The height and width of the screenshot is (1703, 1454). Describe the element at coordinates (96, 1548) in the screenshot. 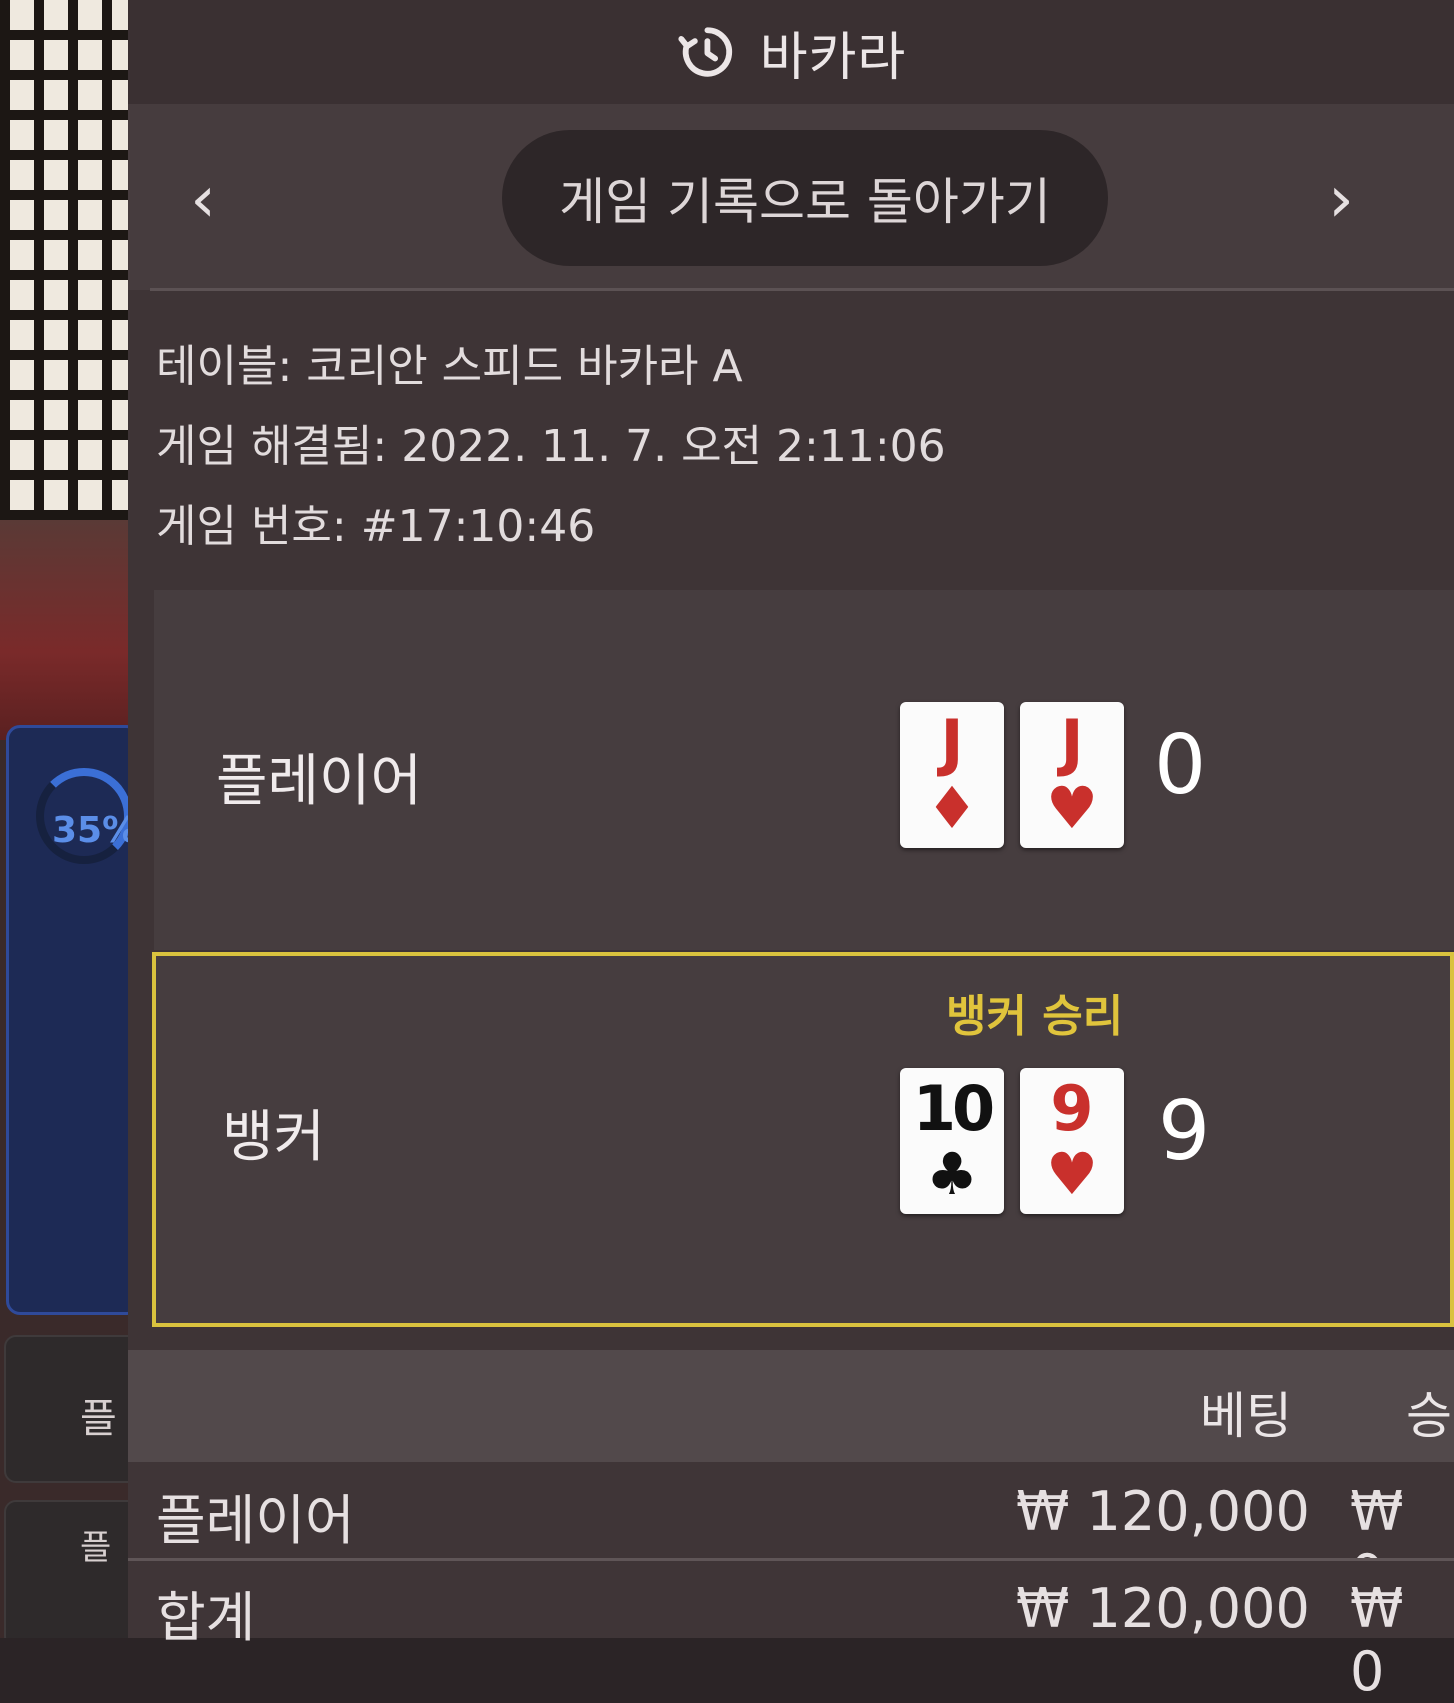

I see `background-side-label-2: 플` at that location.